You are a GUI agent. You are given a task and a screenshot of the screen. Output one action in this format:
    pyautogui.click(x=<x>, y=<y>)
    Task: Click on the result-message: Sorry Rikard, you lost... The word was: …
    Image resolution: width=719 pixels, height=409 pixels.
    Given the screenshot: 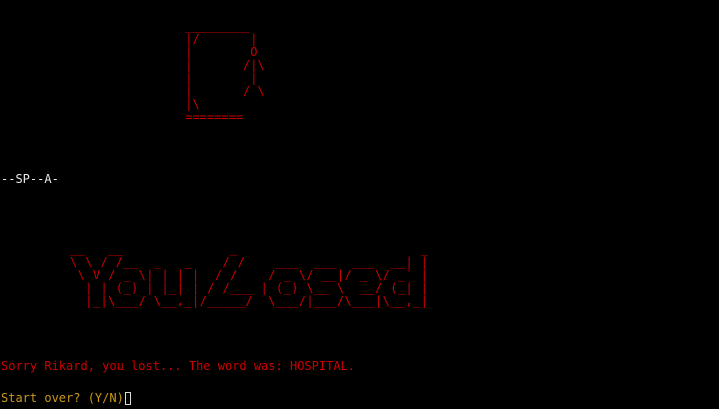 What is the action you would take?
    pyautogui.click(x=178, y=366)
    